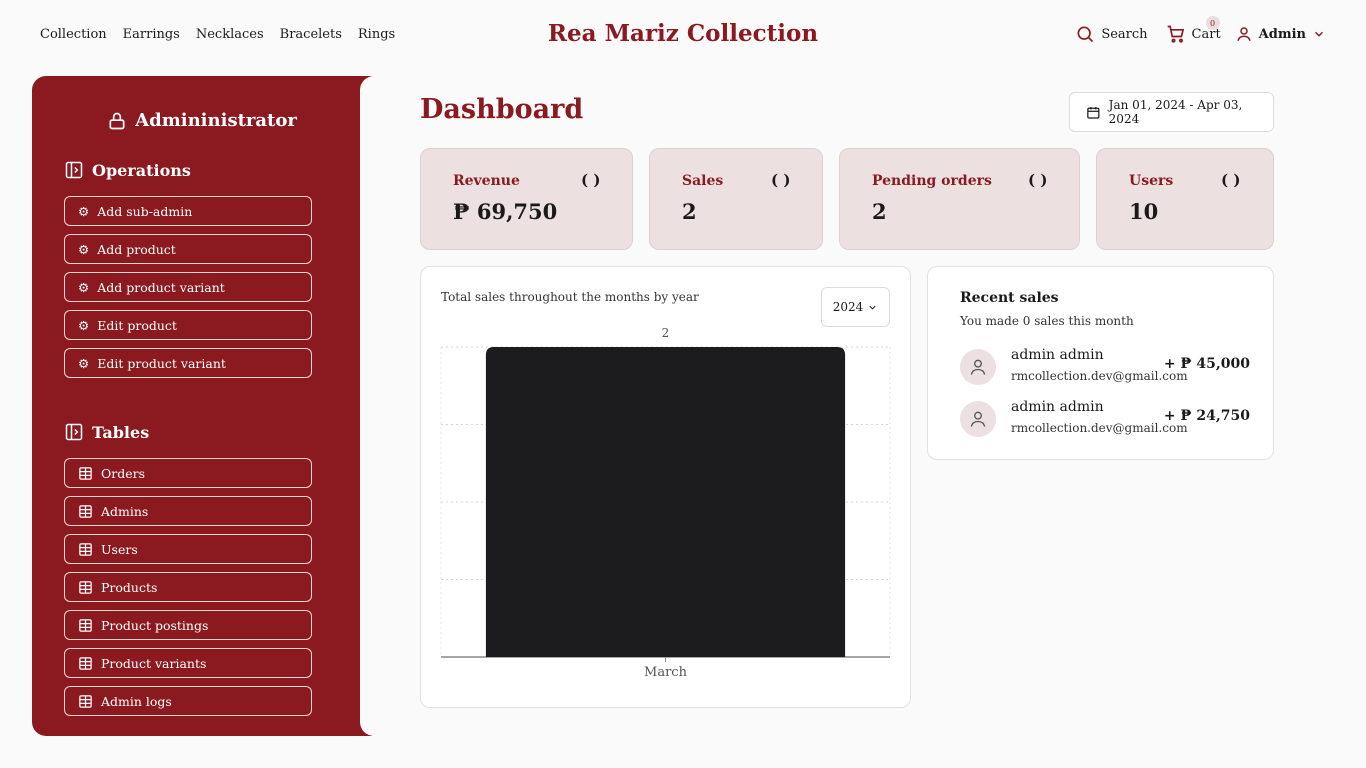  I want to click on bar-value-label: 2, so click(666, 333).